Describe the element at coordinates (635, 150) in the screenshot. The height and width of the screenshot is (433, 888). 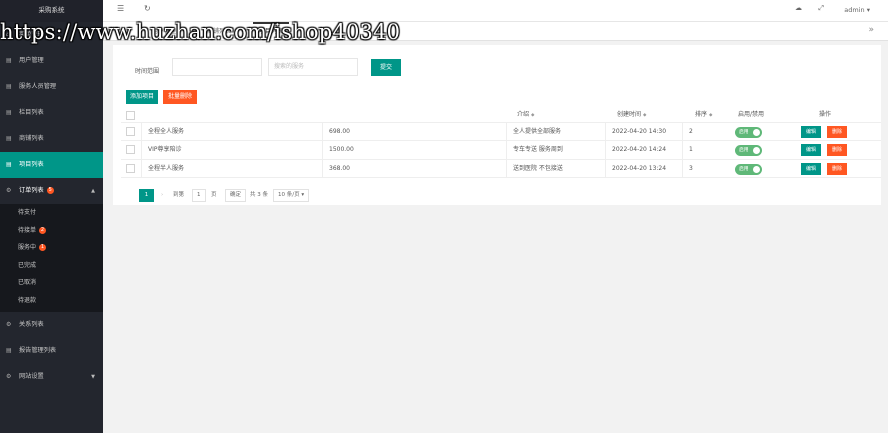
I see `row-created: 2022-04-20 14:24` at that location.